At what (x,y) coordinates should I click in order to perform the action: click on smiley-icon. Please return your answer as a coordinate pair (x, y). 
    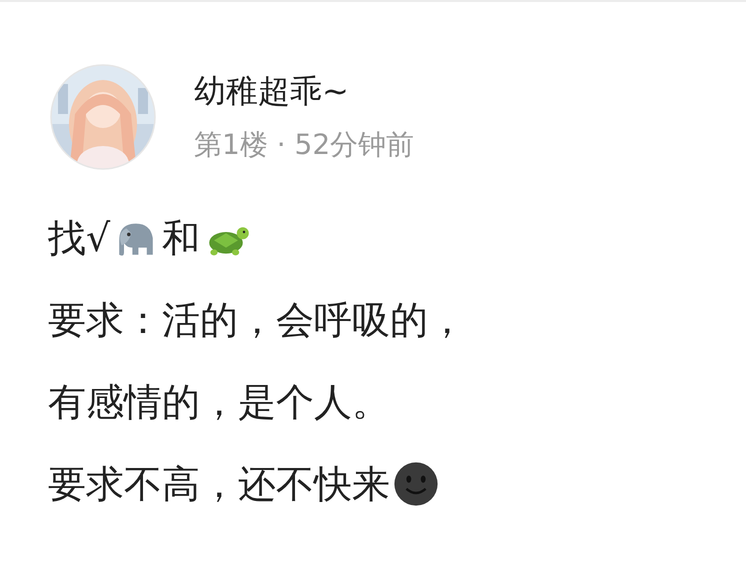
    Looking at the image, I should click on (416, 484).